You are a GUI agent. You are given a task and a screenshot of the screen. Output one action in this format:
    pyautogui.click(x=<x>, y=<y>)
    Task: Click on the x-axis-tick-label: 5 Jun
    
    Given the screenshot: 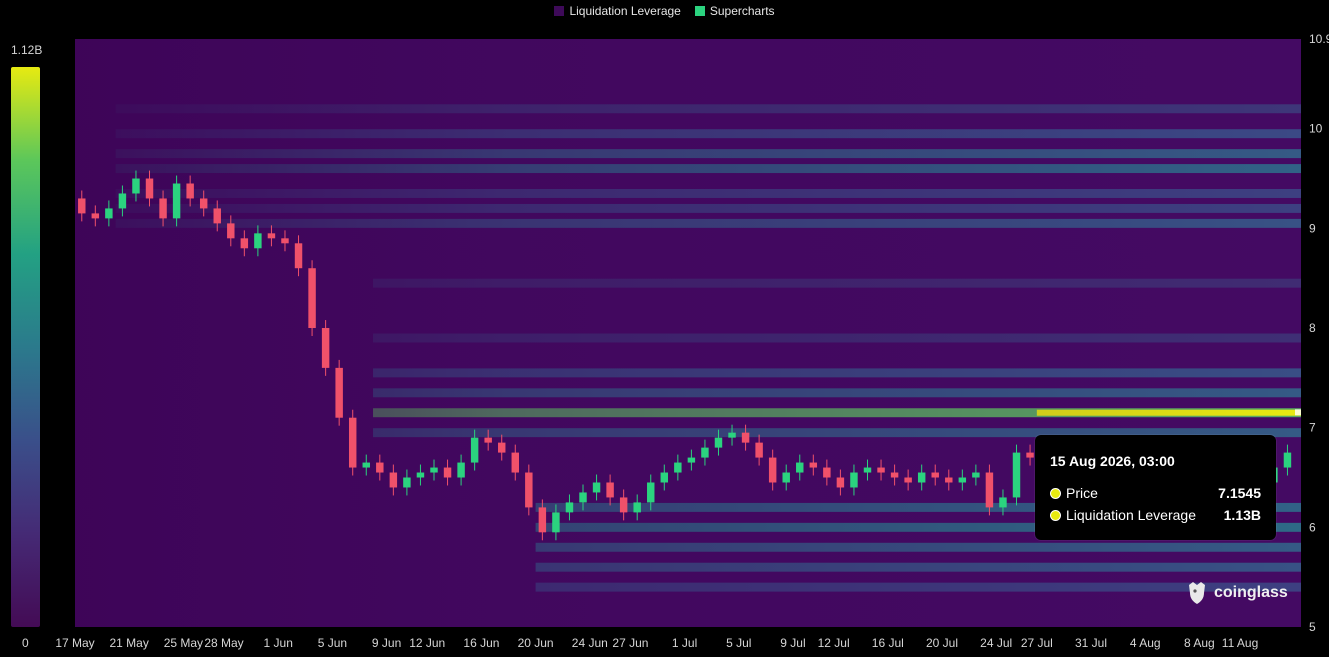 What is the action you would take?
    pyautogui.click(x=332, y=643)
    